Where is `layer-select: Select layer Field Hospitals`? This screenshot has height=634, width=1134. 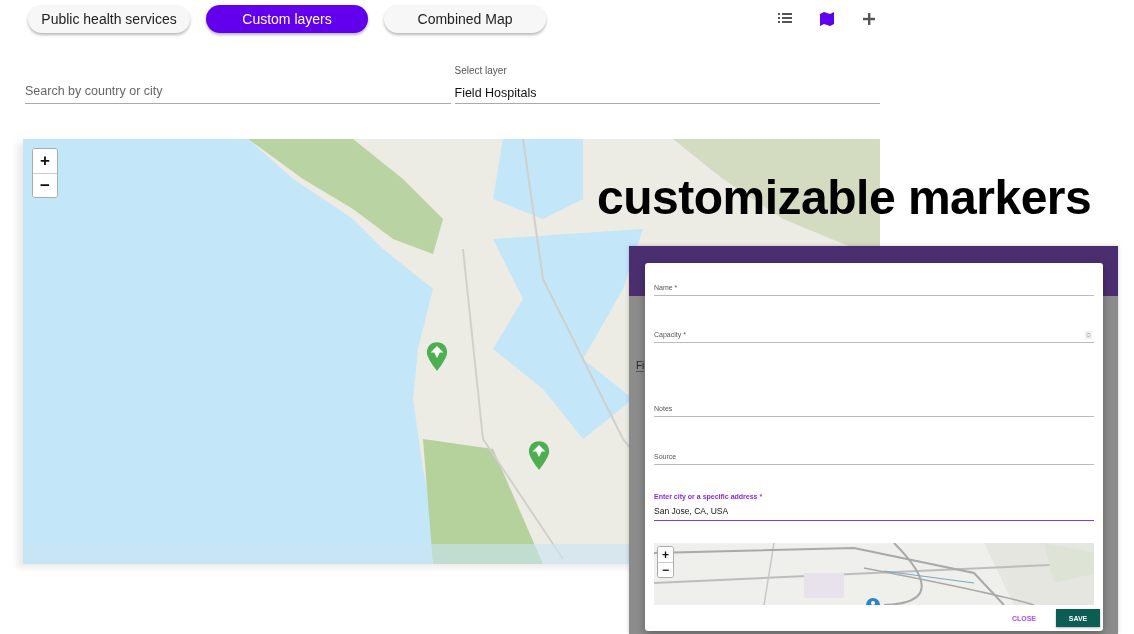 layer-select: Select layer Field Hospitals is located at coordinates (667, 82).